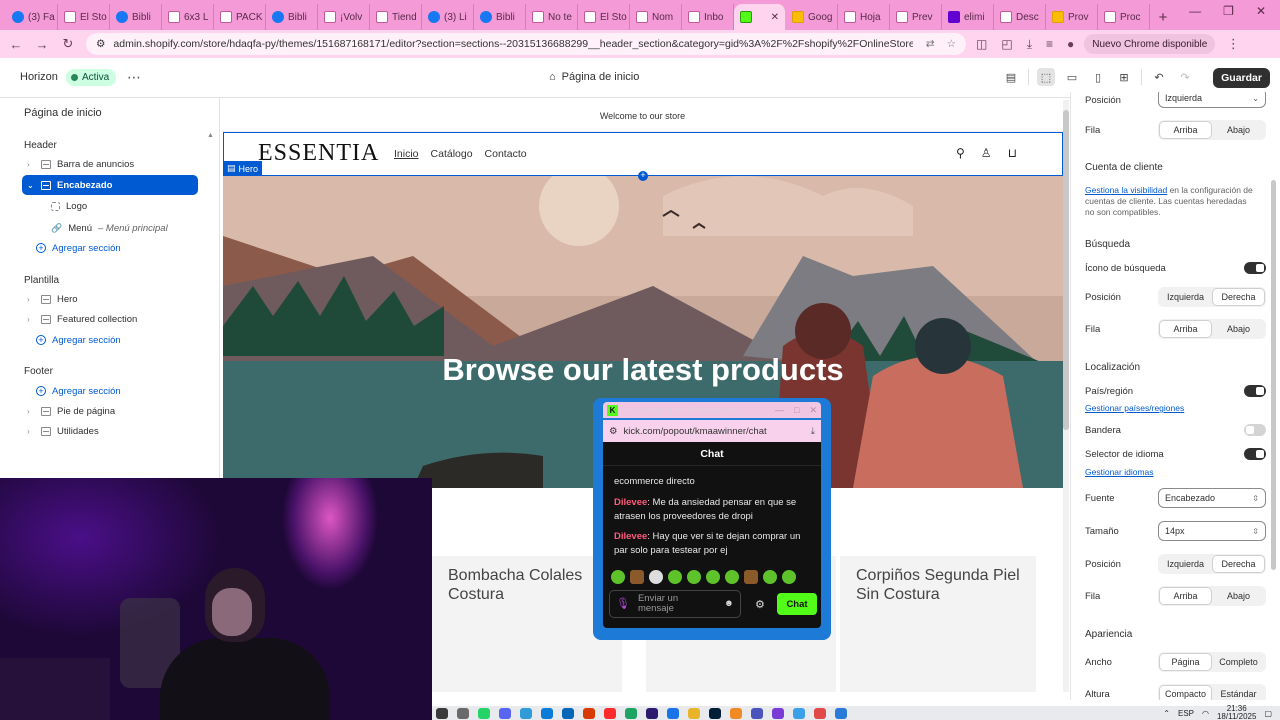 Image resolution: width=1280 pixels, height=720 pixels. Describe the element at coordinates (68, 44) in the screenshot. I see `reload-icon: ↻` at that location.